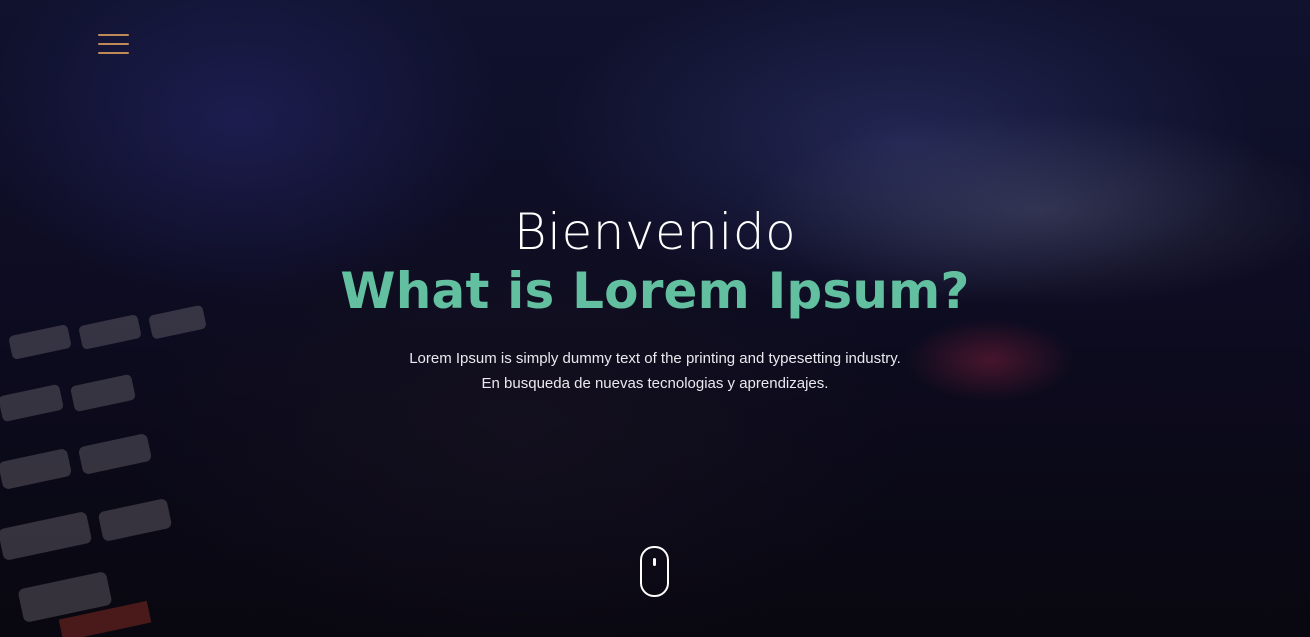 The width and height of the screenshot is (1310, 637). What do you see at coordinates (654, 571) in the screenshot?
I see `mouse-scroll-icon` at bounding box center [654, 571].